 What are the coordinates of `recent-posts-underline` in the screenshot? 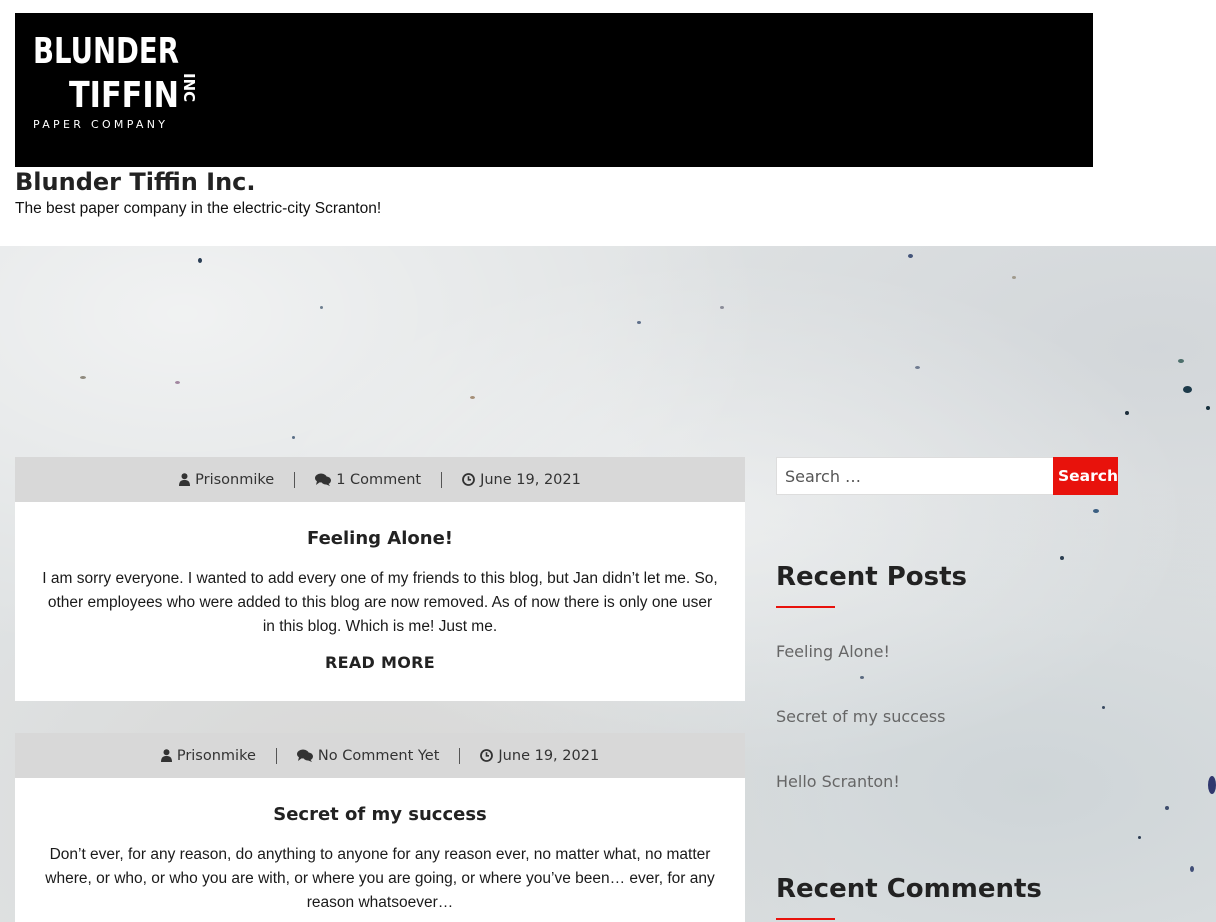 It's located at (805, 607).